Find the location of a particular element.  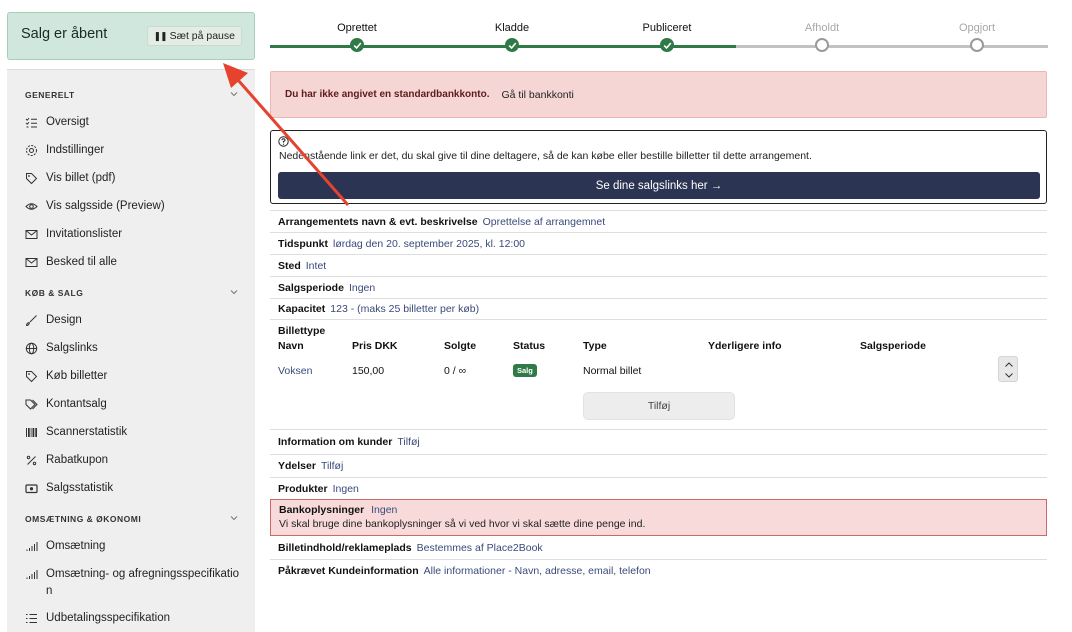

brush-icon is located at coordinates (31, 320).